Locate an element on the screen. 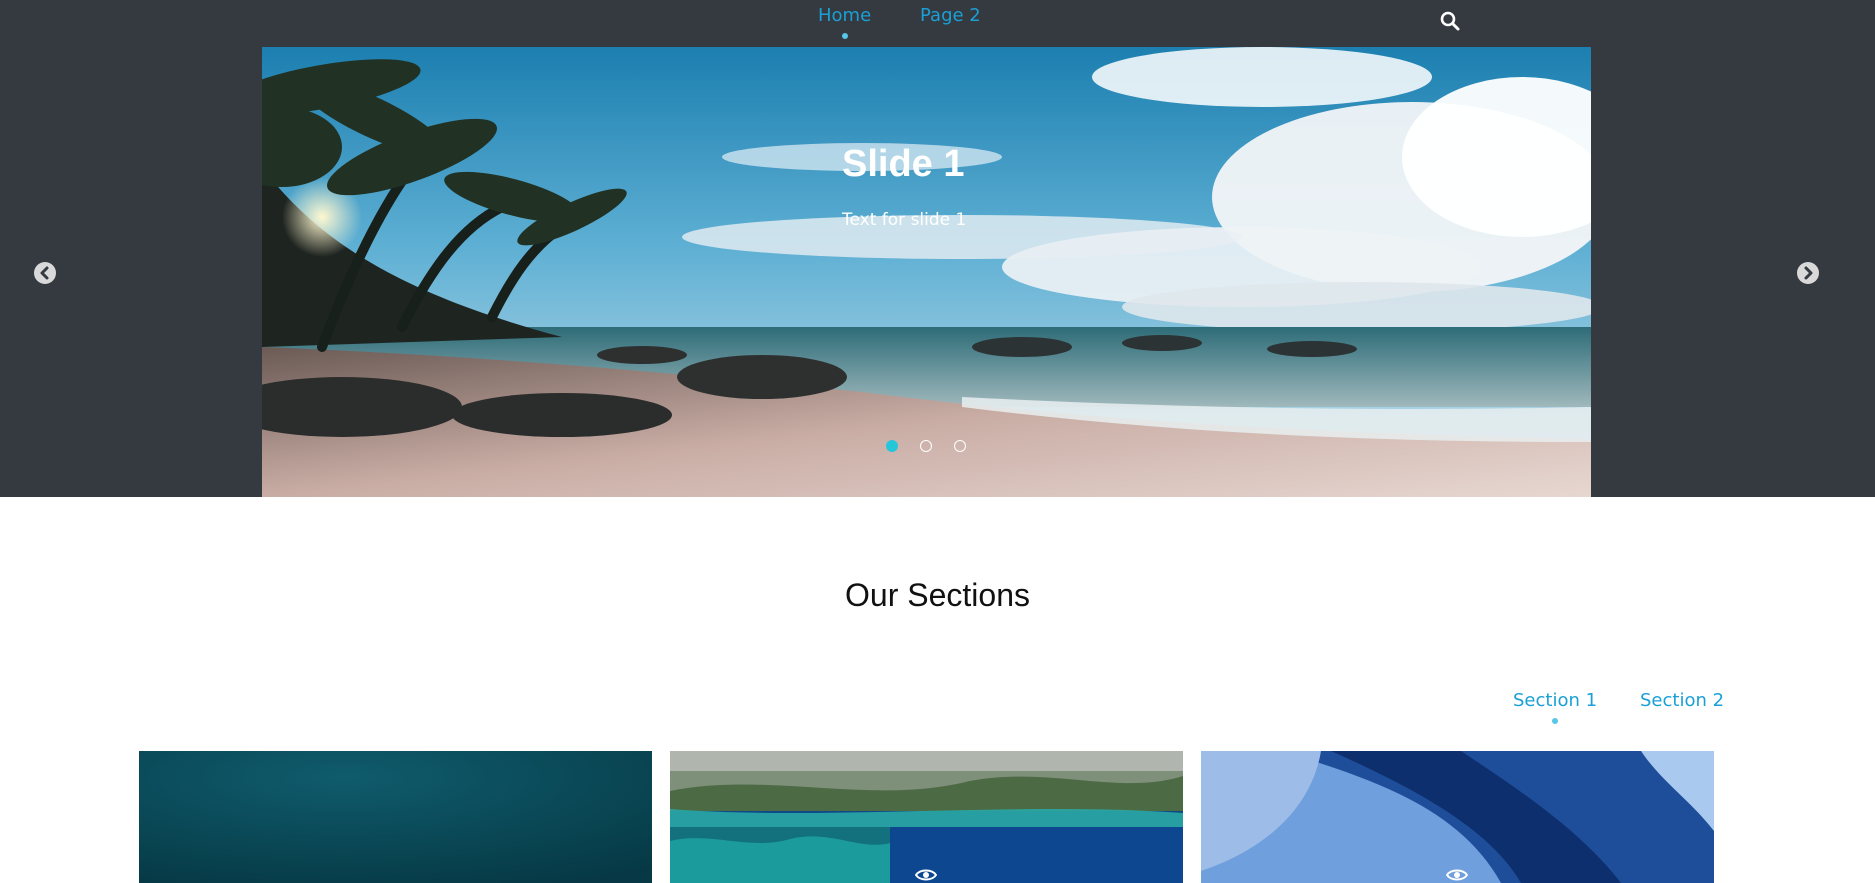 This screenshot has width=1875, height=883. carousel-prev-button is located at coordinates (45, 273).